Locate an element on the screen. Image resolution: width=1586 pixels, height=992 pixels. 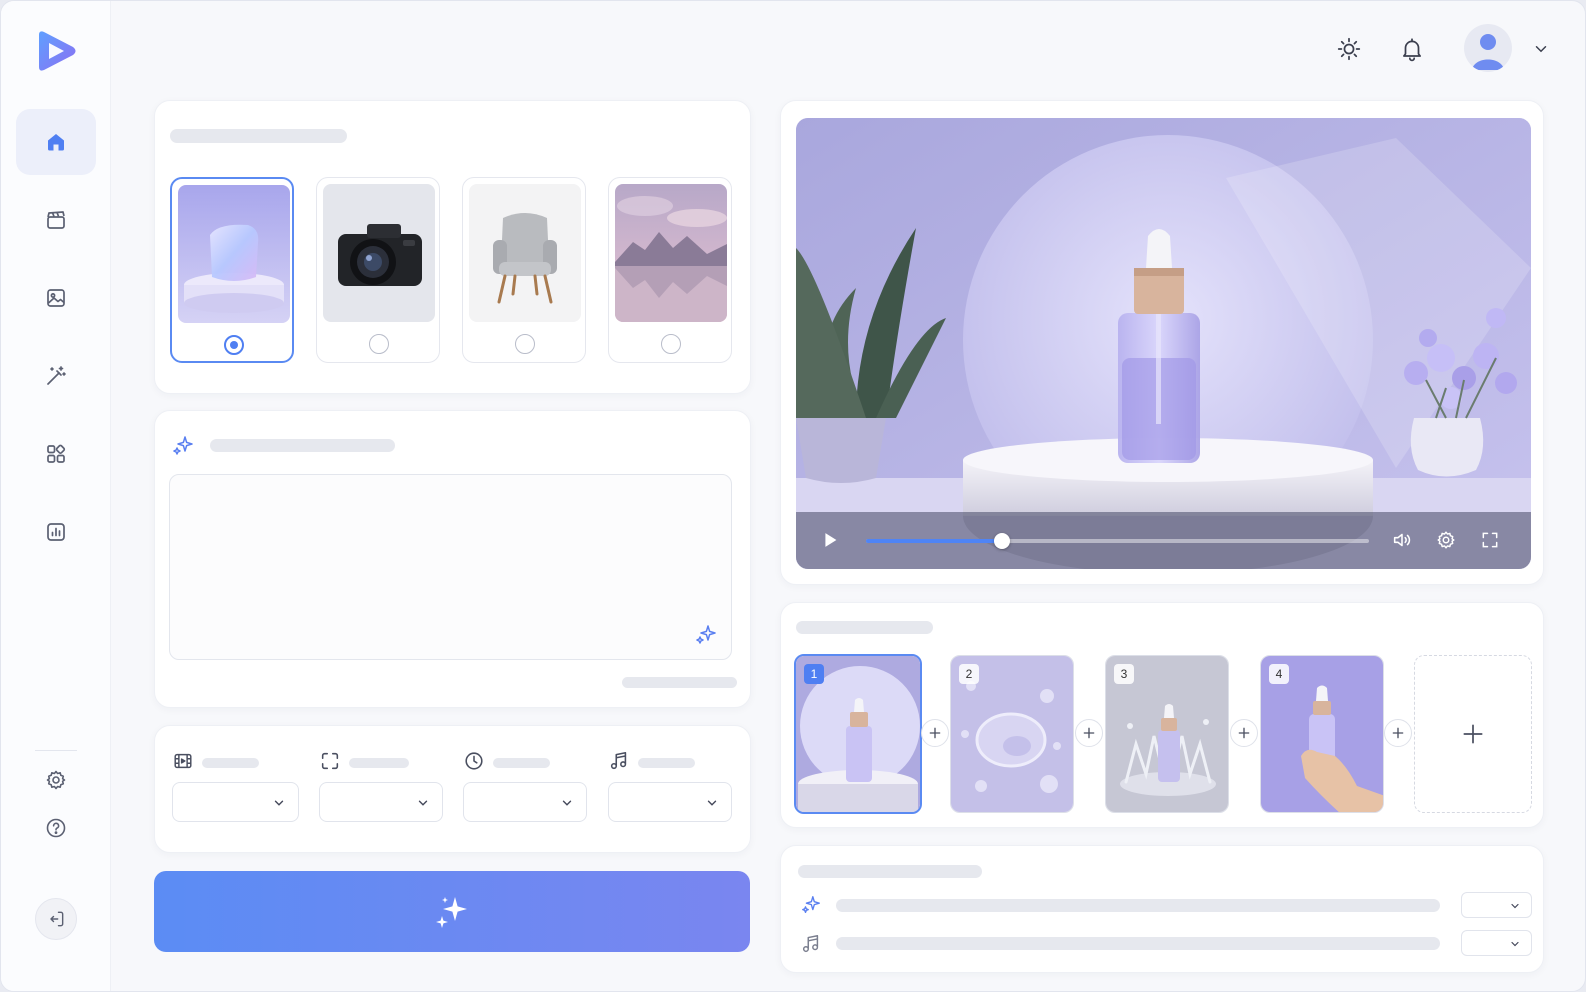
play-button is located at coordinates (830, 540).